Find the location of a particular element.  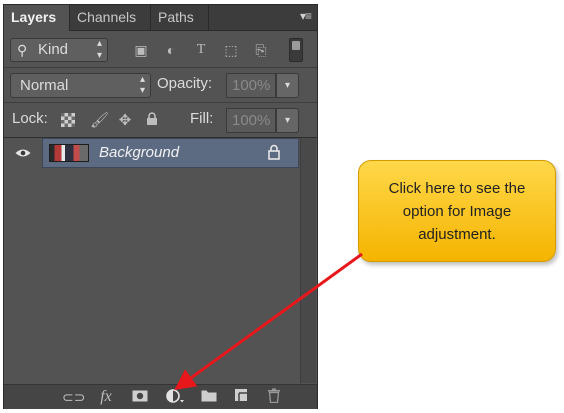

blend-row: Normal ▴ ▾ Opacity: 100% ▾ is located at coordinates (160, 85).